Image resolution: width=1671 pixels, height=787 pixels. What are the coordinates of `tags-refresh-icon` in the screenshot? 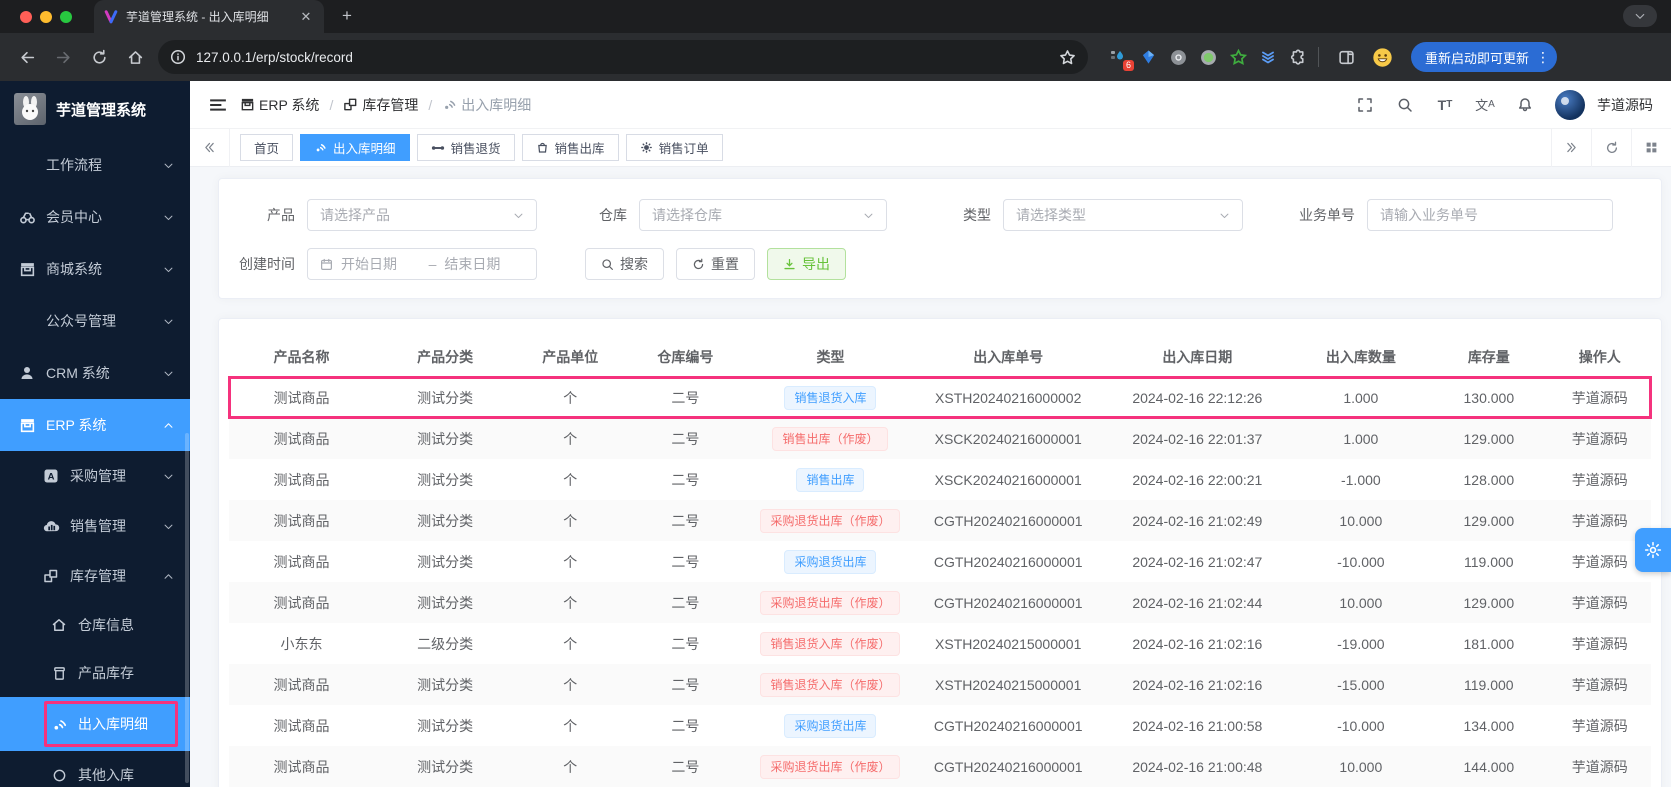 It's located at (1611, 147).